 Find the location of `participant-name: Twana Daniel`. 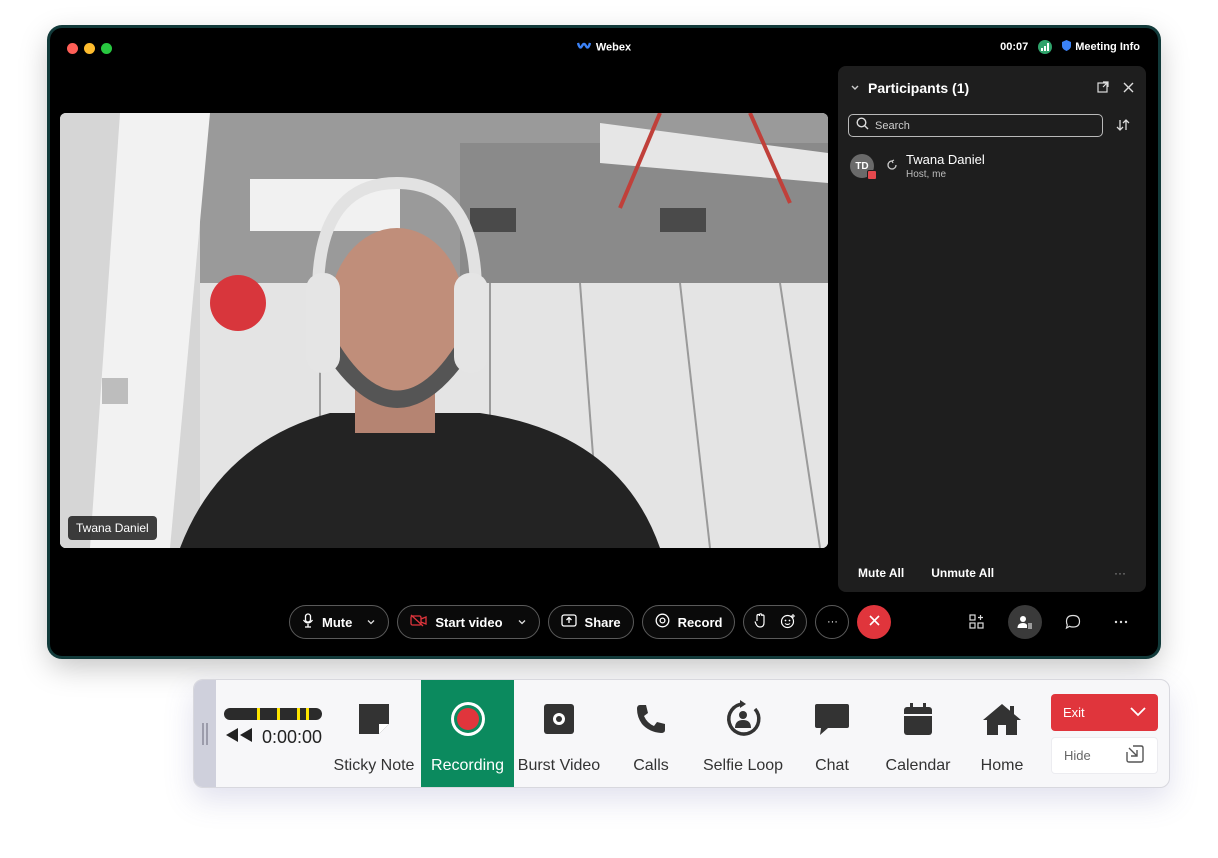

participant-name: Twana Daniel is located at coordinates (945, 159).